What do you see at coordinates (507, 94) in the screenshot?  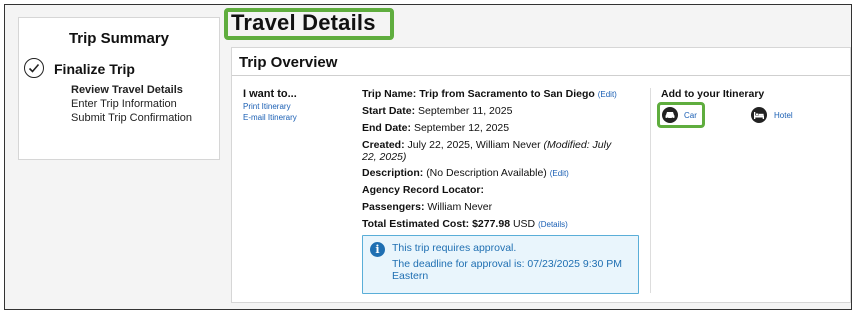 I see `trip-name-value: Trip from Sacramento to San Diego` at bounding box center [507, 94].